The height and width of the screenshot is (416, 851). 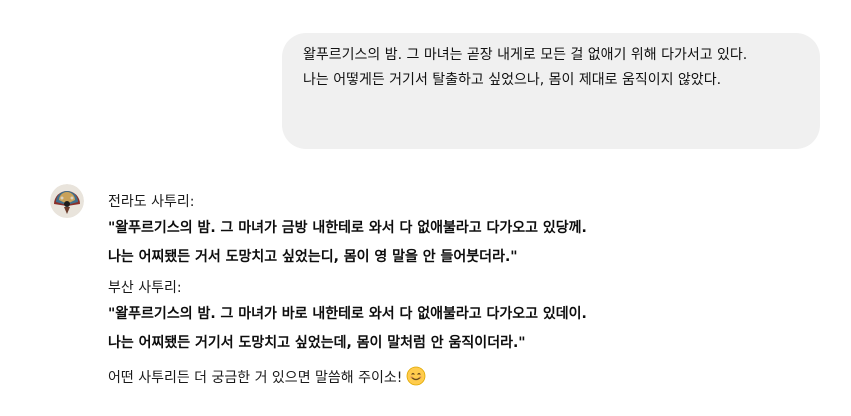 I want to click on user-message-line-2: 나는 어떻게든 거기서 탈출하고 싶었으나, 몸이 제대로 움직이지 않았다., so click(x=512, y=79).